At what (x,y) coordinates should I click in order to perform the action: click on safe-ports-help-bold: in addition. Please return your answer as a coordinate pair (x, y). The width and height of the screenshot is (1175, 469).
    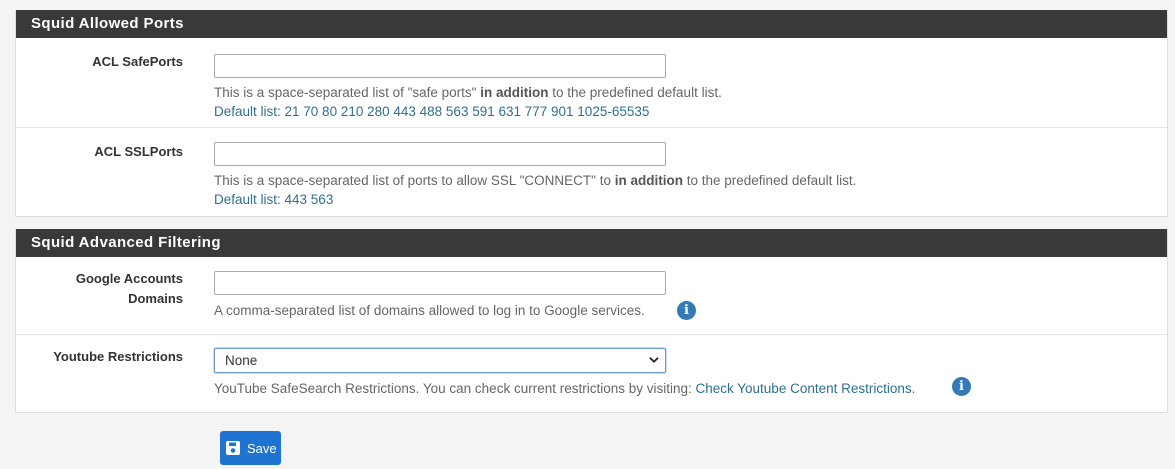
    Looking at the image, I should click on (514, 92).